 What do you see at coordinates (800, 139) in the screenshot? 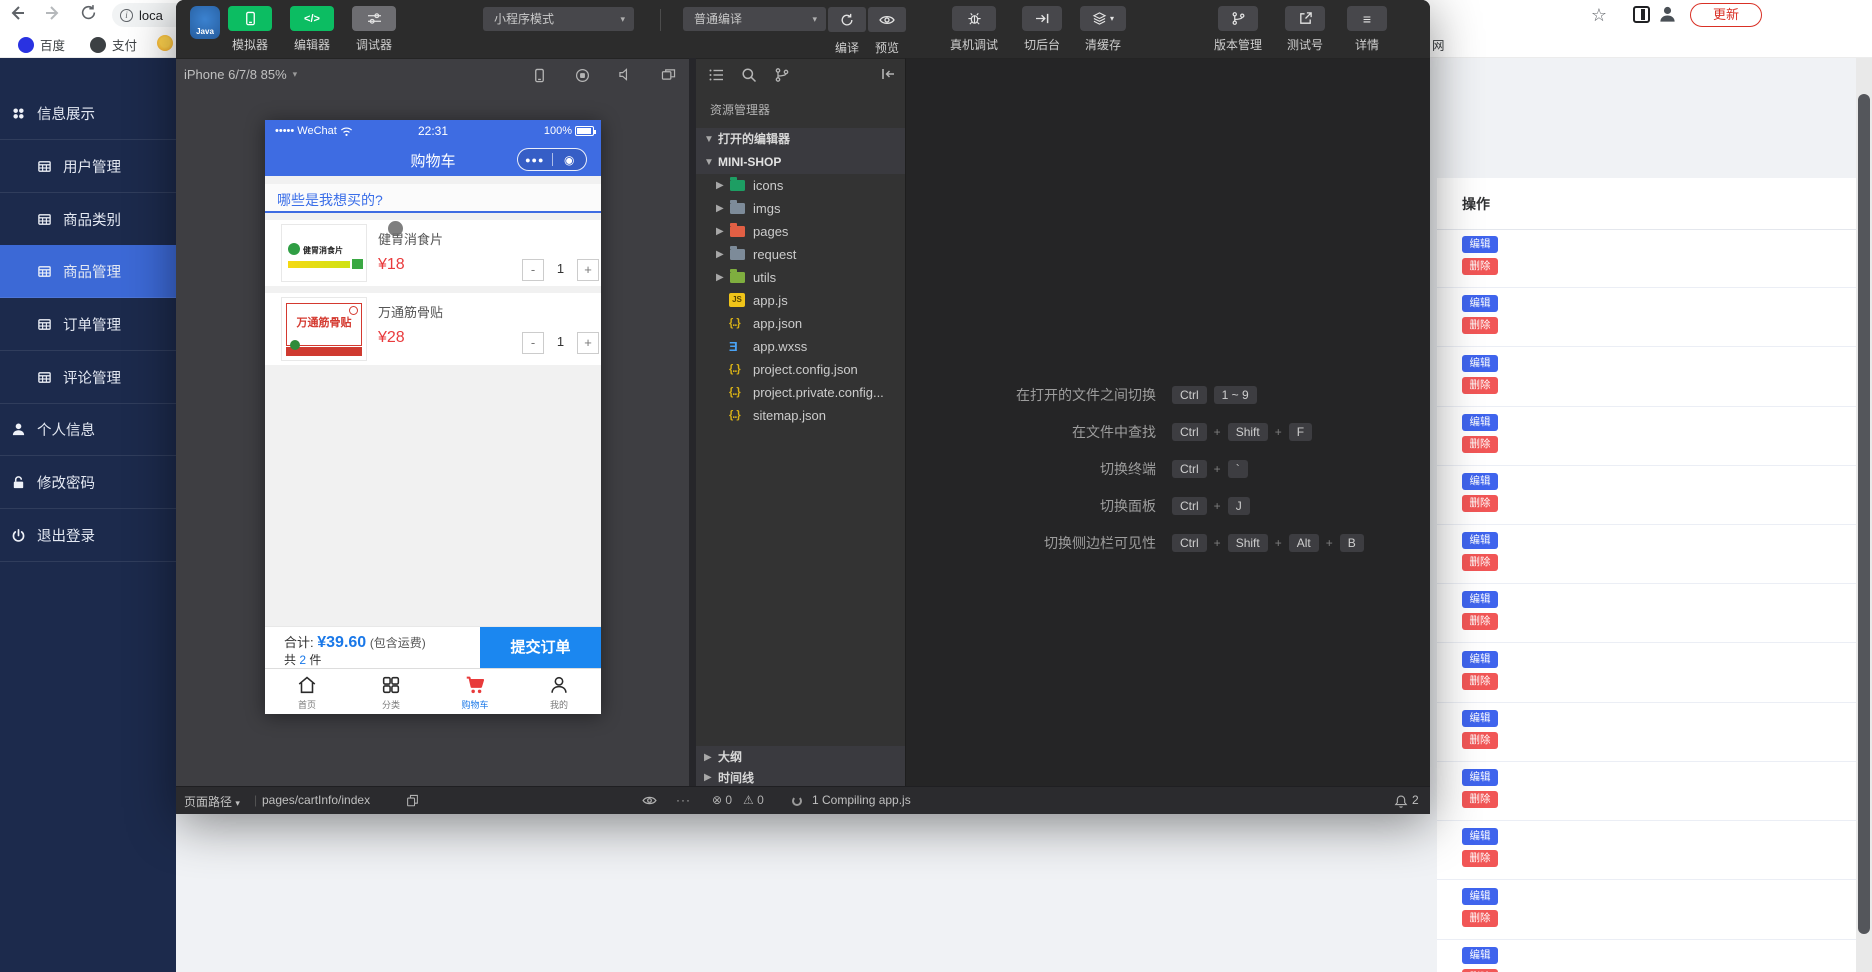
I see `open-editors-section: ▼ 打开的编辑器` at bounding box center [800, 139].